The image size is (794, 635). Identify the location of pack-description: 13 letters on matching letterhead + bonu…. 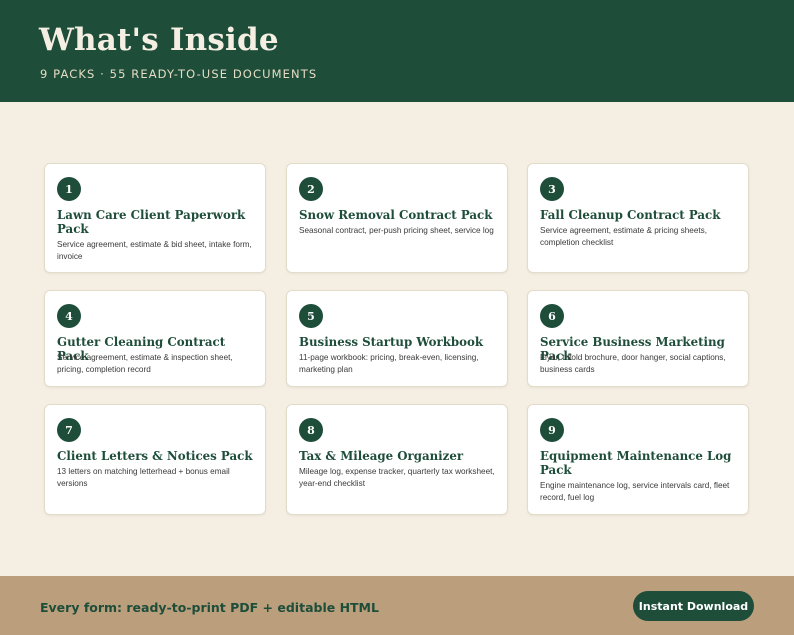
(143, 477).